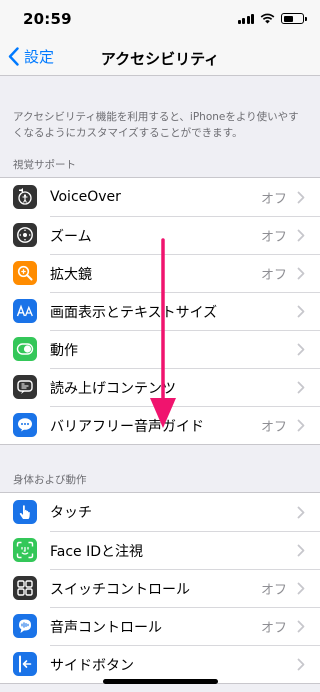 Image resolution: width=320 pixels, height=692 pixels. What do you see at coordinates (25, 197) in the screenshot?
I see `voiceover-icon` at bounding box center [25, 197].